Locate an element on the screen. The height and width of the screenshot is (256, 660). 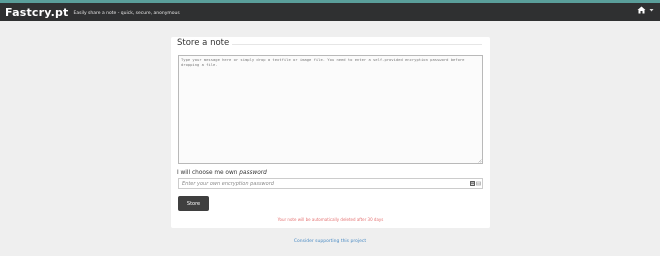
brand-logo: Fastcry.pt is located at coordinates (37, 12).